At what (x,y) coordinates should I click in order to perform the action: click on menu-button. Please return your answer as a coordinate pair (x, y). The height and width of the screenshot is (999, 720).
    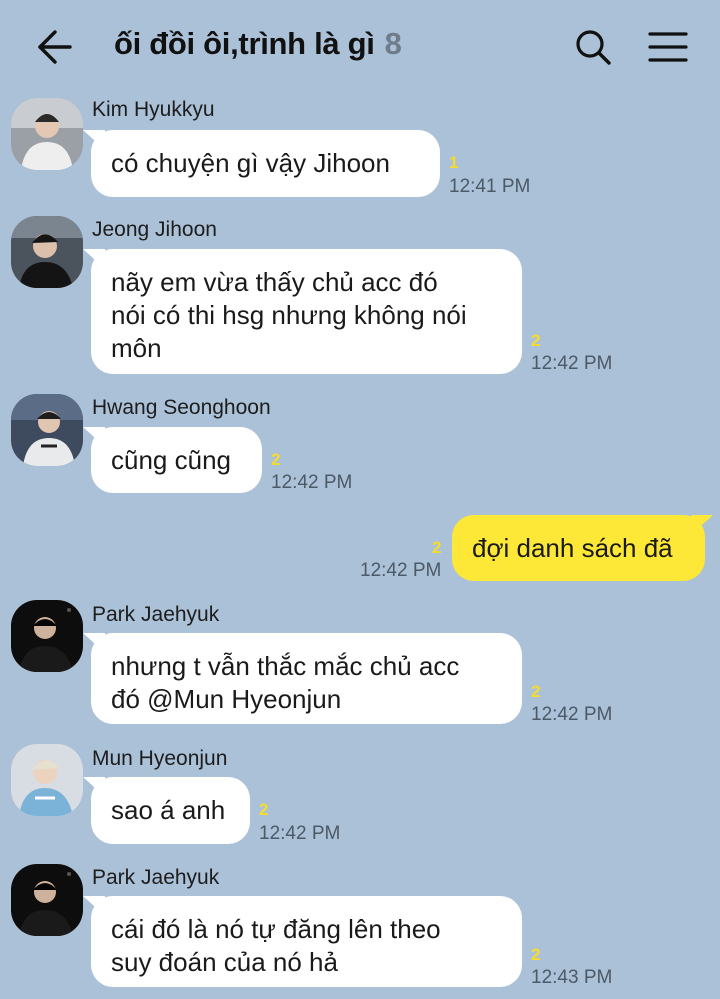
    Looking at the image, I should click on (668, 47).